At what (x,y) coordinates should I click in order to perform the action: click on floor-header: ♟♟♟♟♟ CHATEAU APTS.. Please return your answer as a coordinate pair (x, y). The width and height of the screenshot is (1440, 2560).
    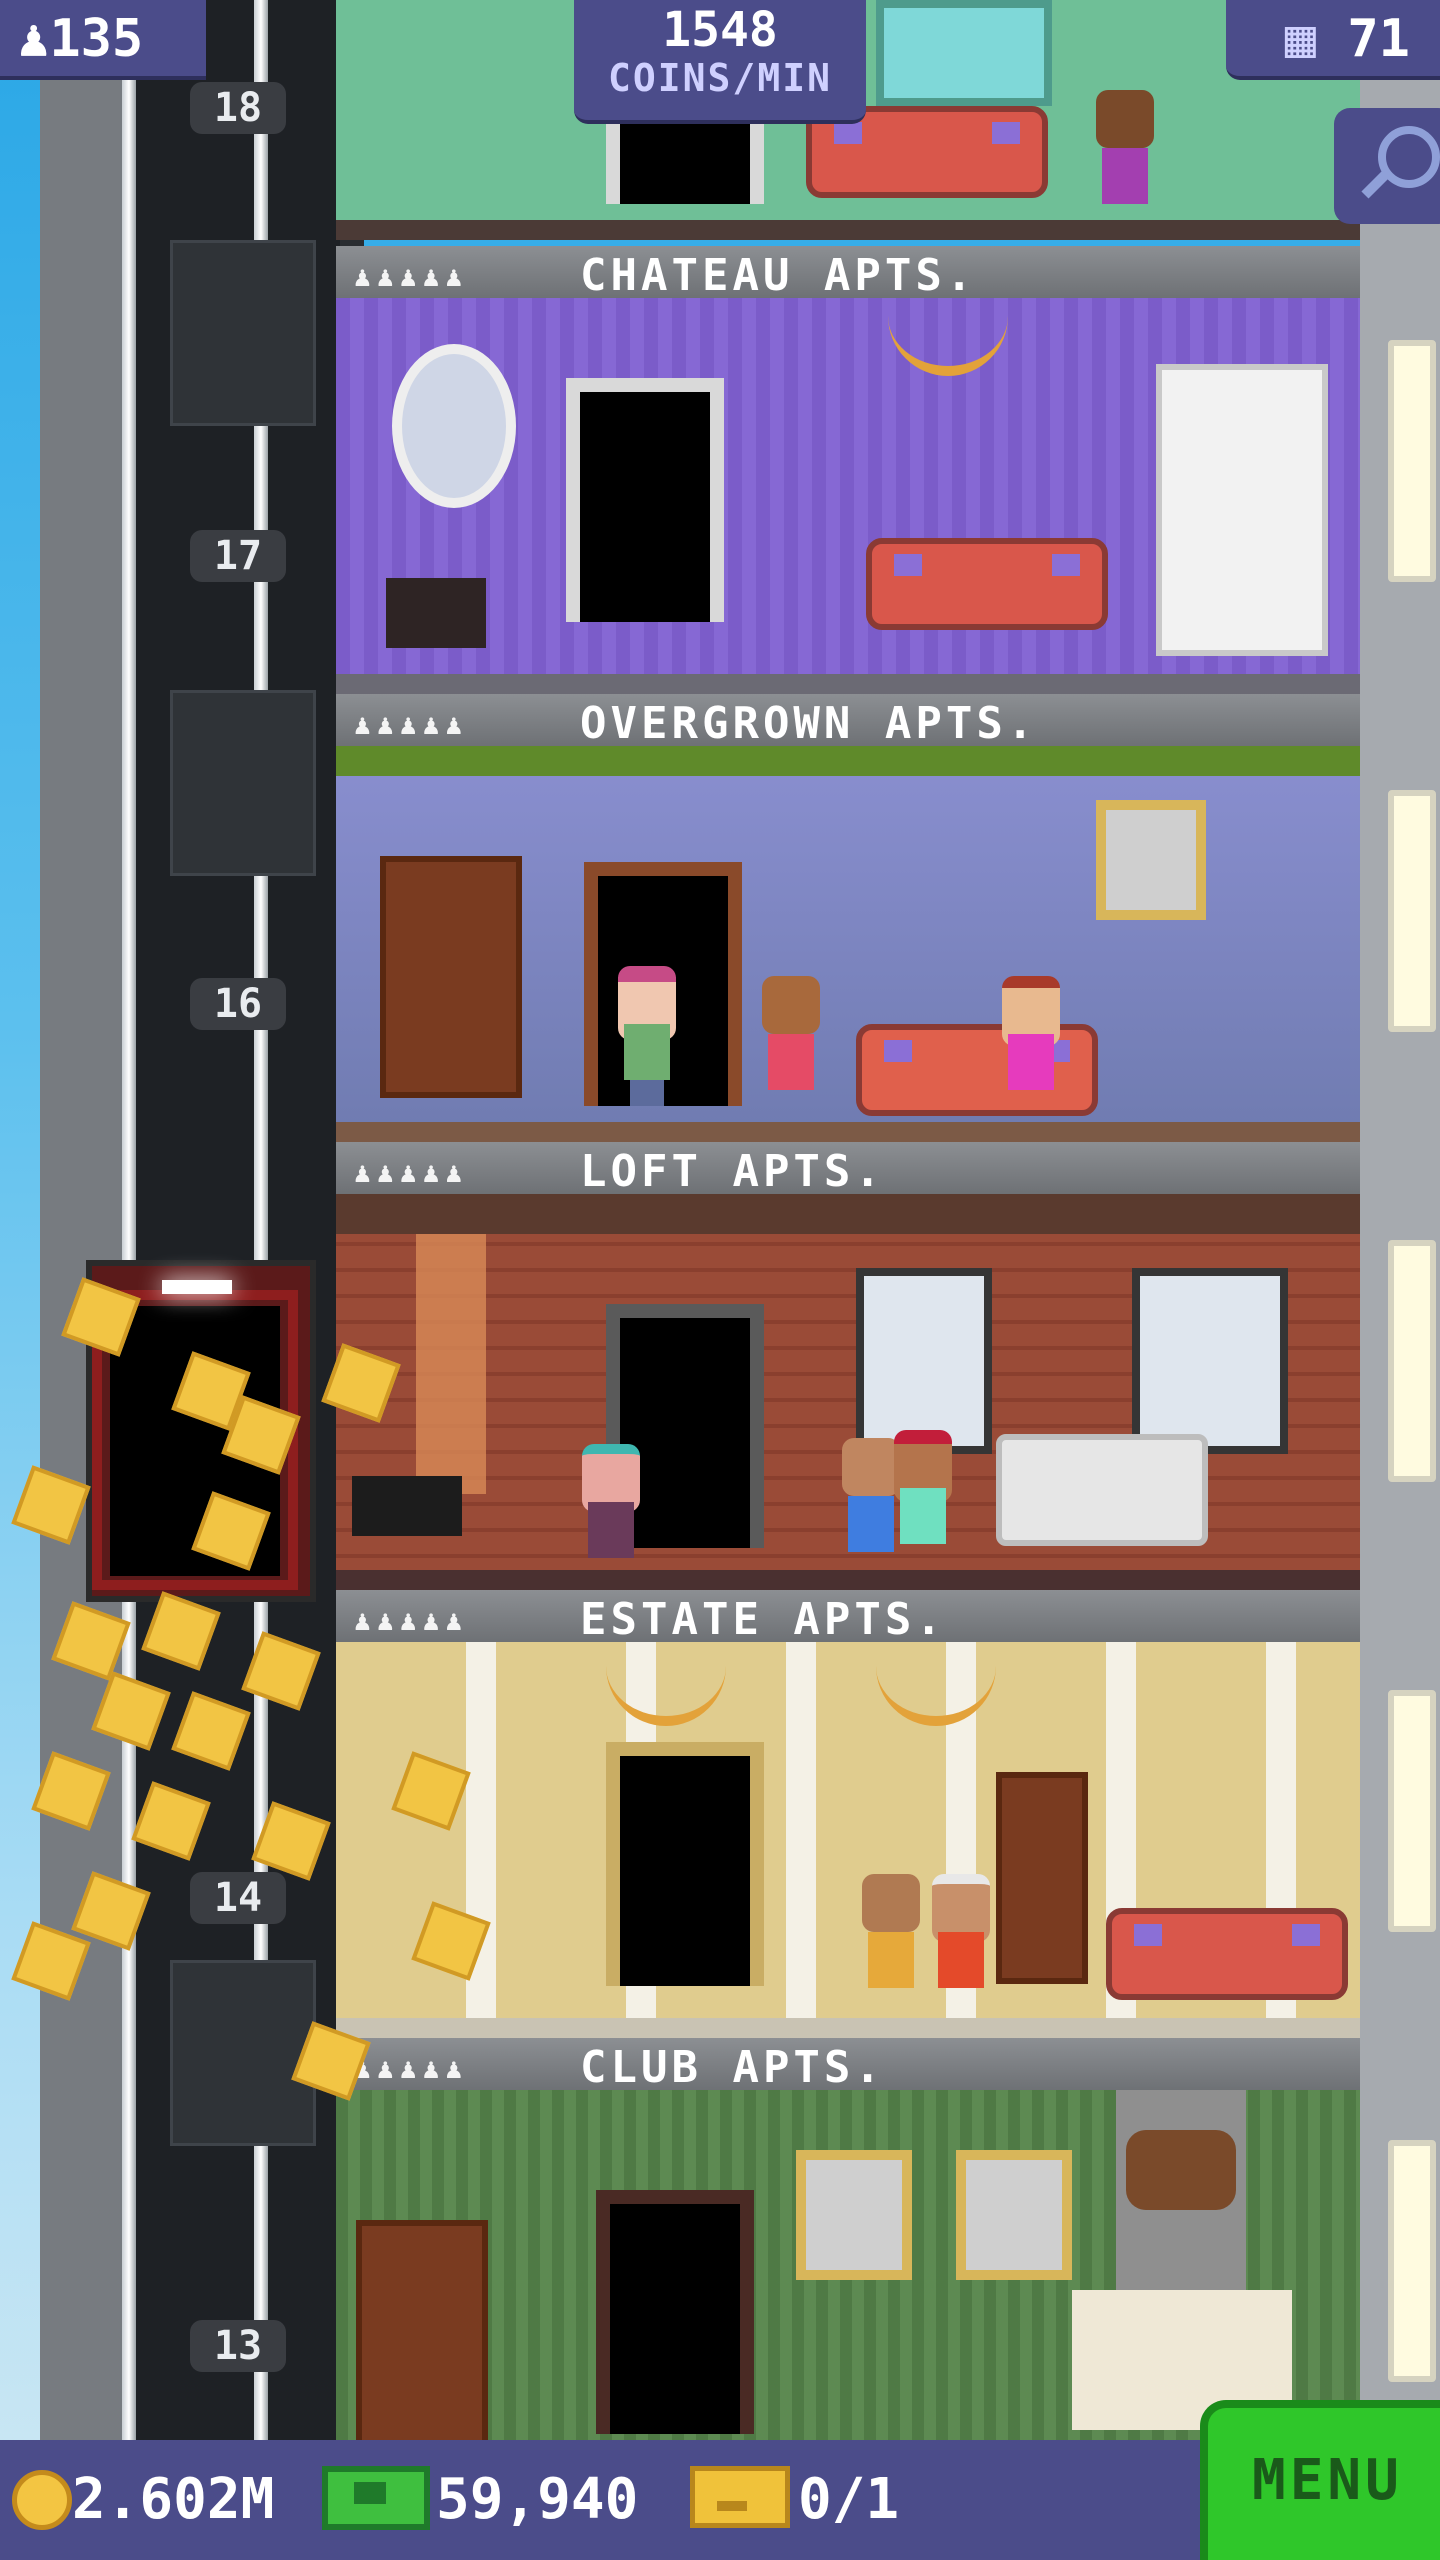
    Looking at the image, I should click on (848, 274).